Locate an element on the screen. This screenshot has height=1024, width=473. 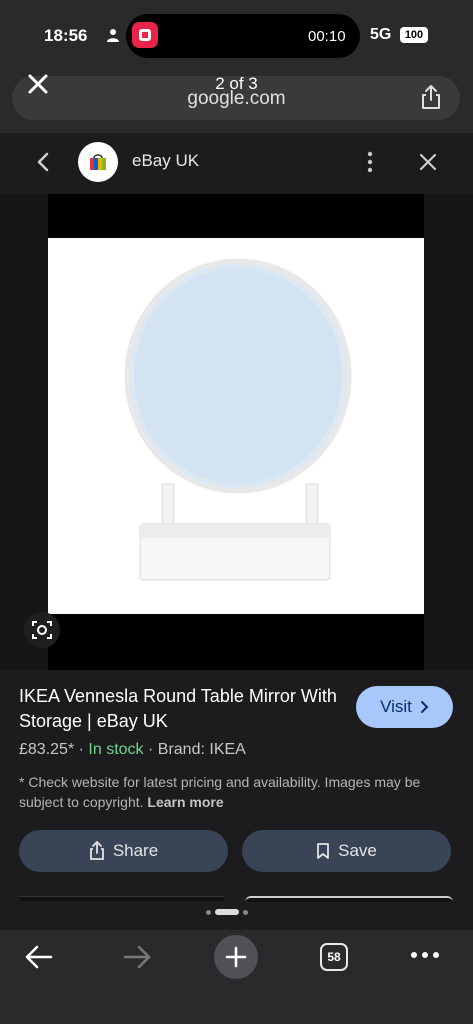
share-button: Share is located at coordinates (123, 851).